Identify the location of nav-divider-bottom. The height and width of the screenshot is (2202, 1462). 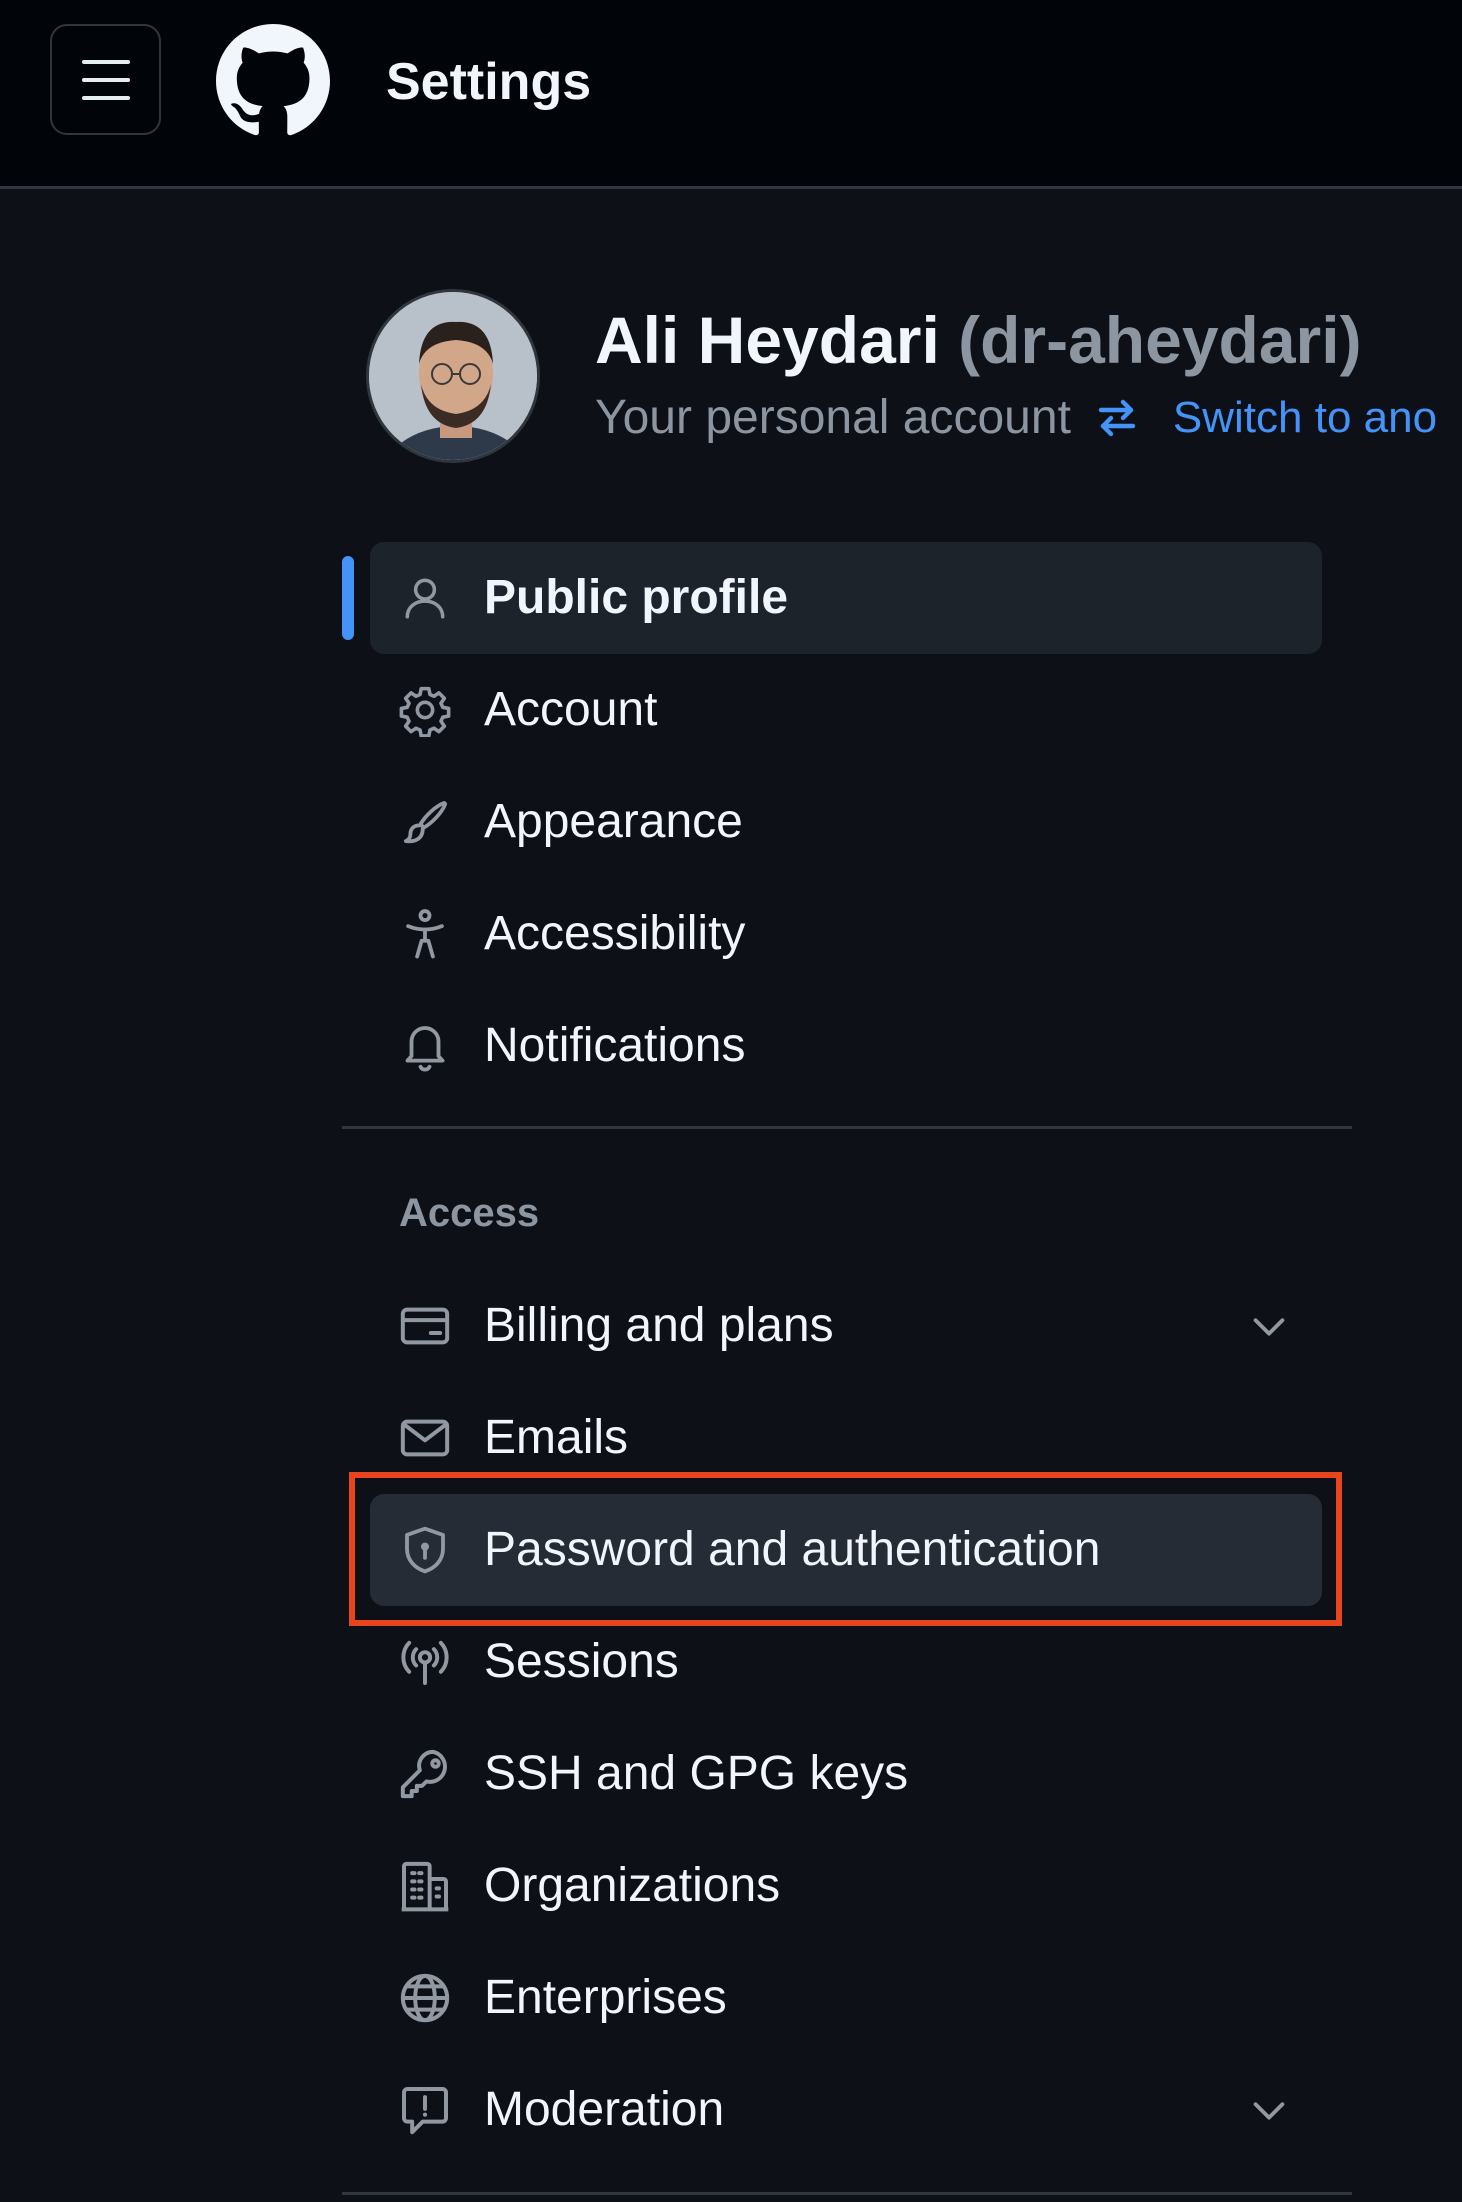
(847, 2193).